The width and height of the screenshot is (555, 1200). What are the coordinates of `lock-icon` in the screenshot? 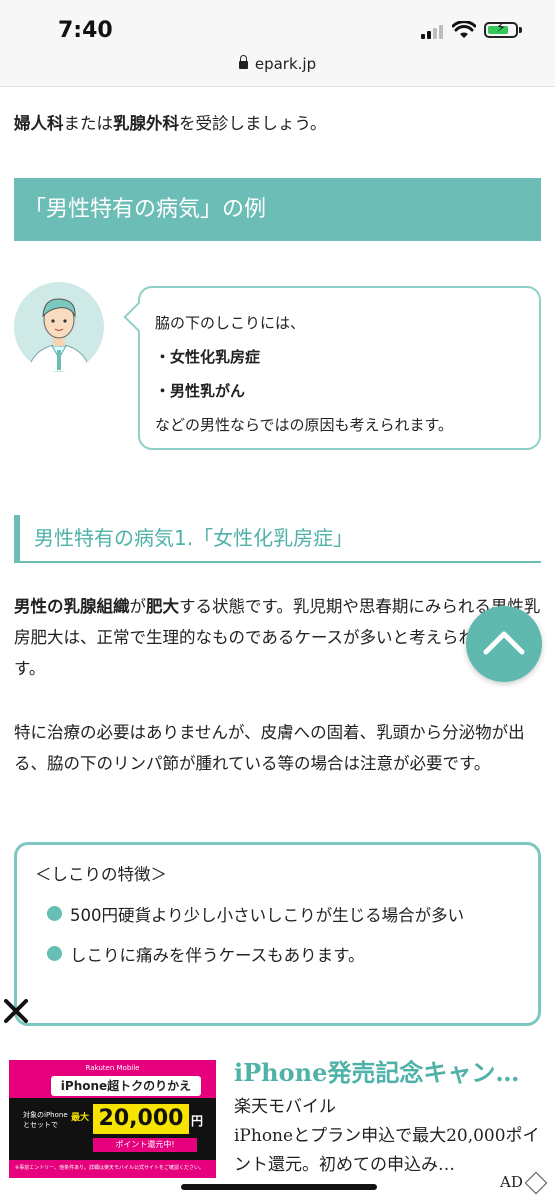 It's located at (243, 62).